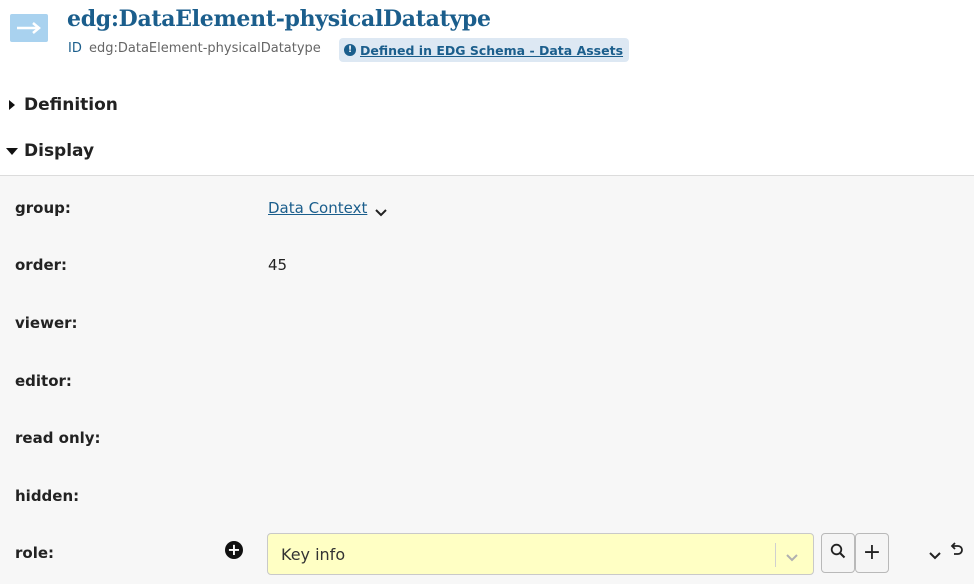  Describe the element at coordinates (487, 105) in the screenshot. I see `section-definition-toggle: Definition` at that location.